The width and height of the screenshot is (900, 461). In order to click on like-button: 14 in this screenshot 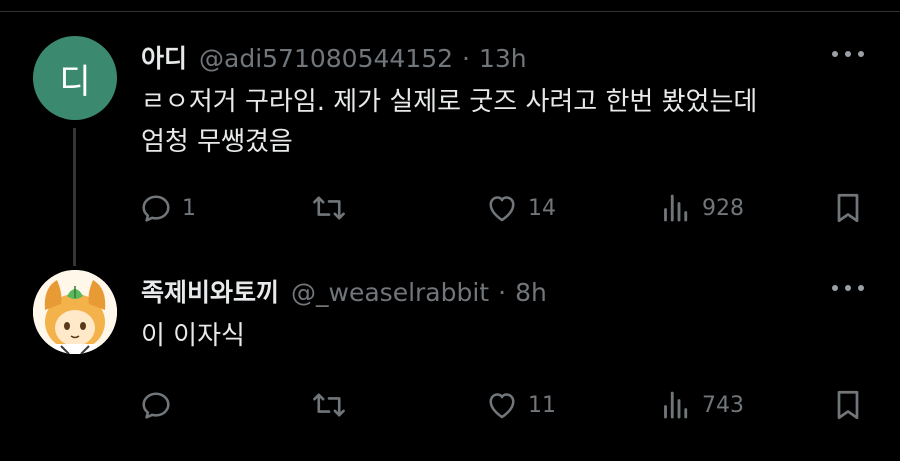, I will do `click(520, 208)`.